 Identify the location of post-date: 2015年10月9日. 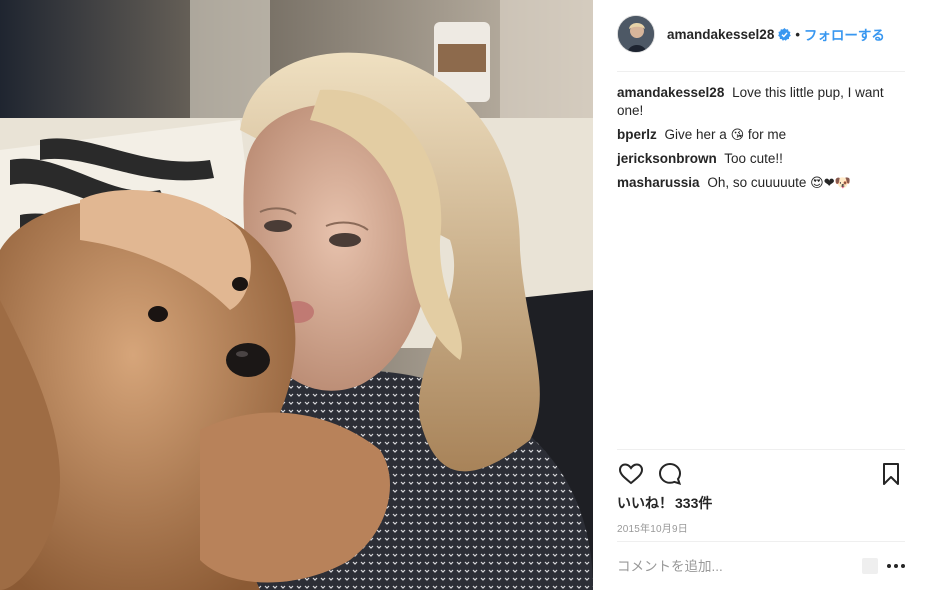
(652, 527).